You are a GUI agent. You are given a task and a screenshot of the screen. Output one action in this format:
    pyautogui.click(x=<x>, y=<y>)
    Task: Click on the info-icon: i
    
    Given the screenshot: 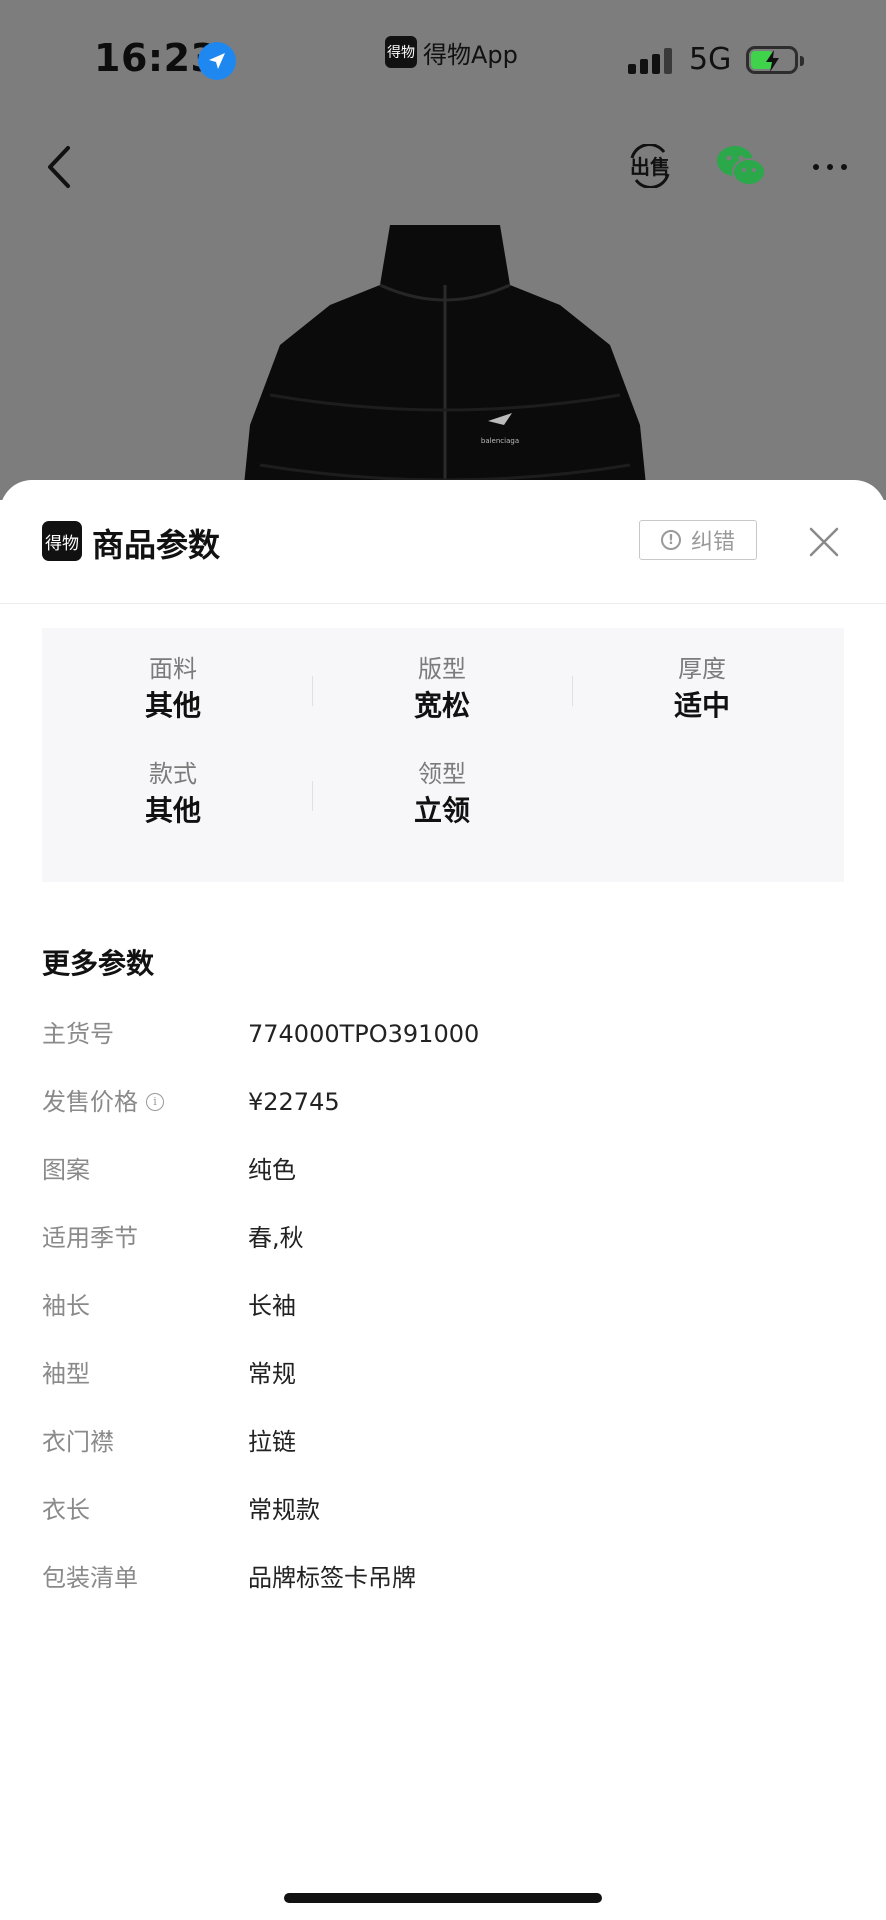 What is the action you would take?
    pyautogui.click(x=155, y=1102)
    